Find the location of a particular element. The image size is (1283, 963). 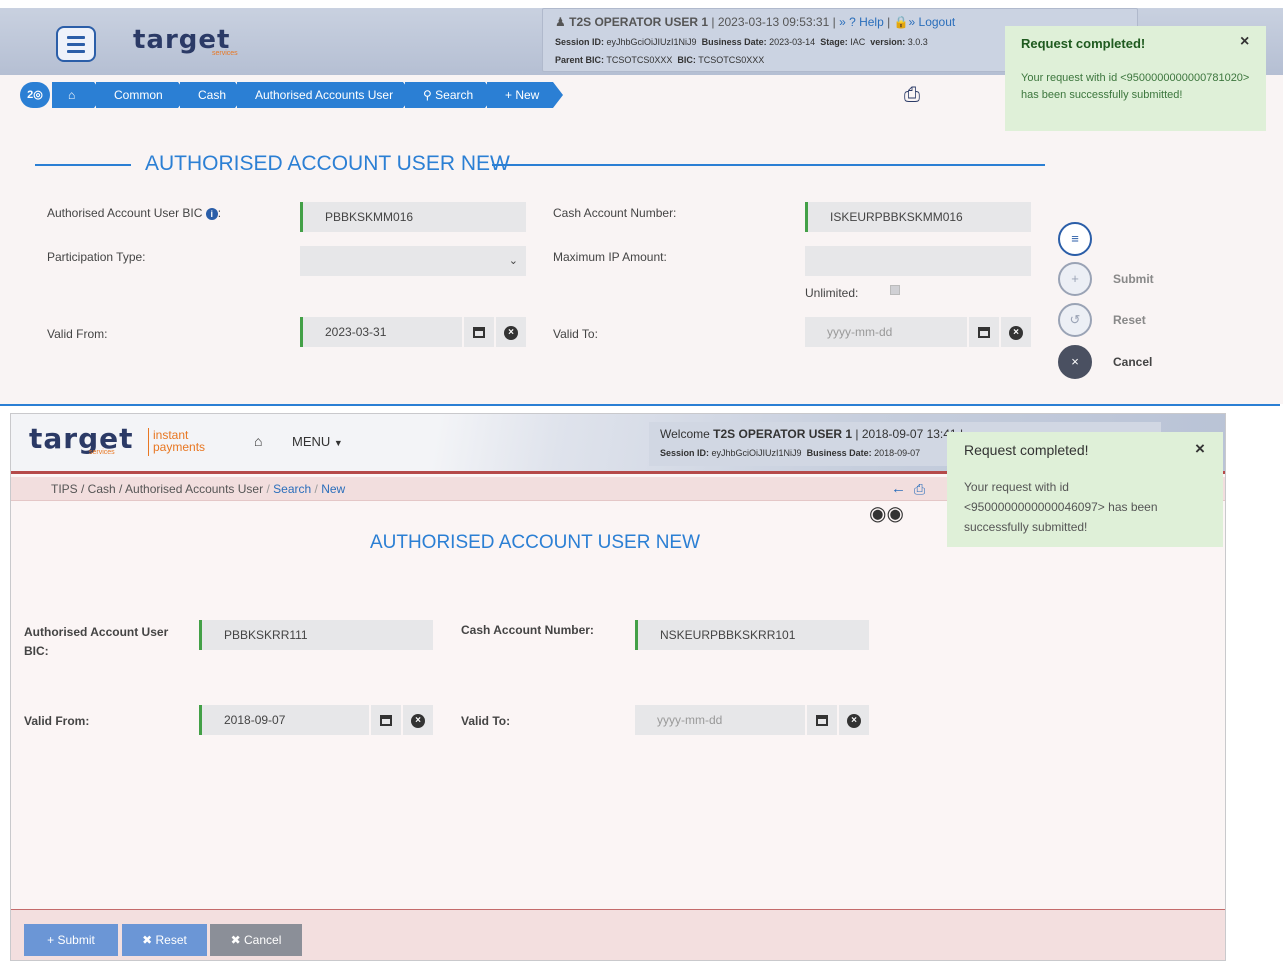

breadcrumb-new: + New is located at coordinates (525, 95).